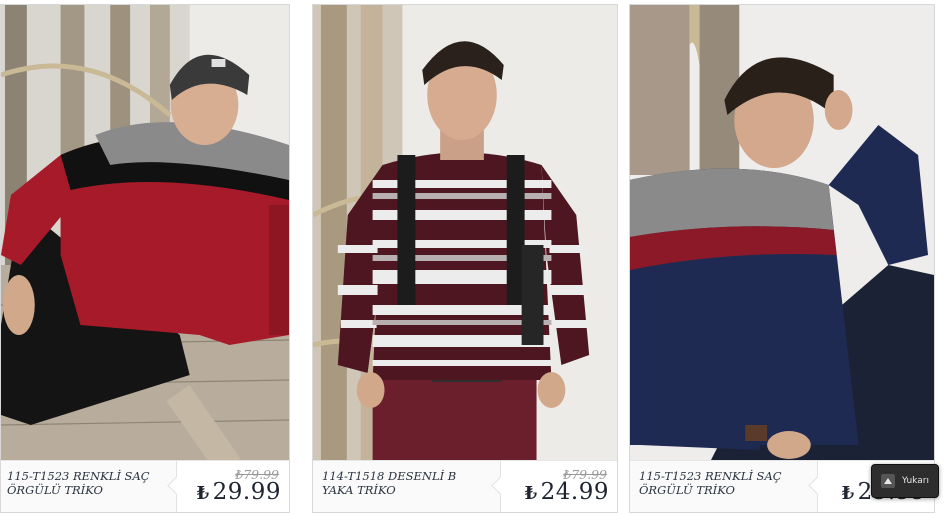 This screenshot has height=515, width=947. Describe the element at coordinates (246, 492) in the screenshot. I see `price-value: 29.99` at that location.